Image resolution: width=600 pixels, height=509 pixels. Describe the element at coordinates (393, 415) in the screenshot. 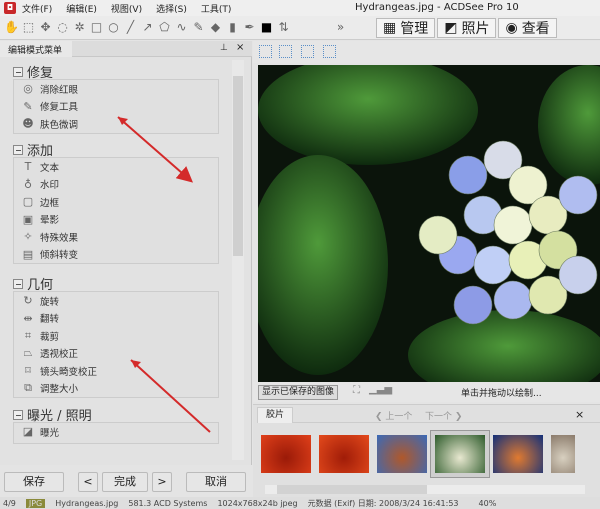

I see `filmstrip-prev: ❮ 上一个` at that location.